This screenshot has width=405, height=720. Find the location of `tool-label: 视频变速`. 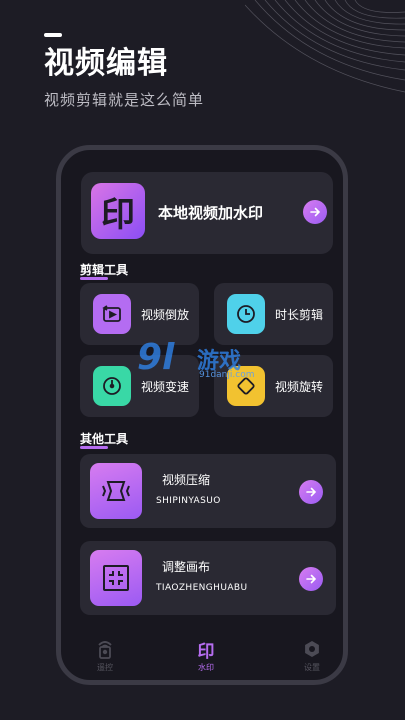

tool-label: 视频变速 is located at coordinates (165, 387).